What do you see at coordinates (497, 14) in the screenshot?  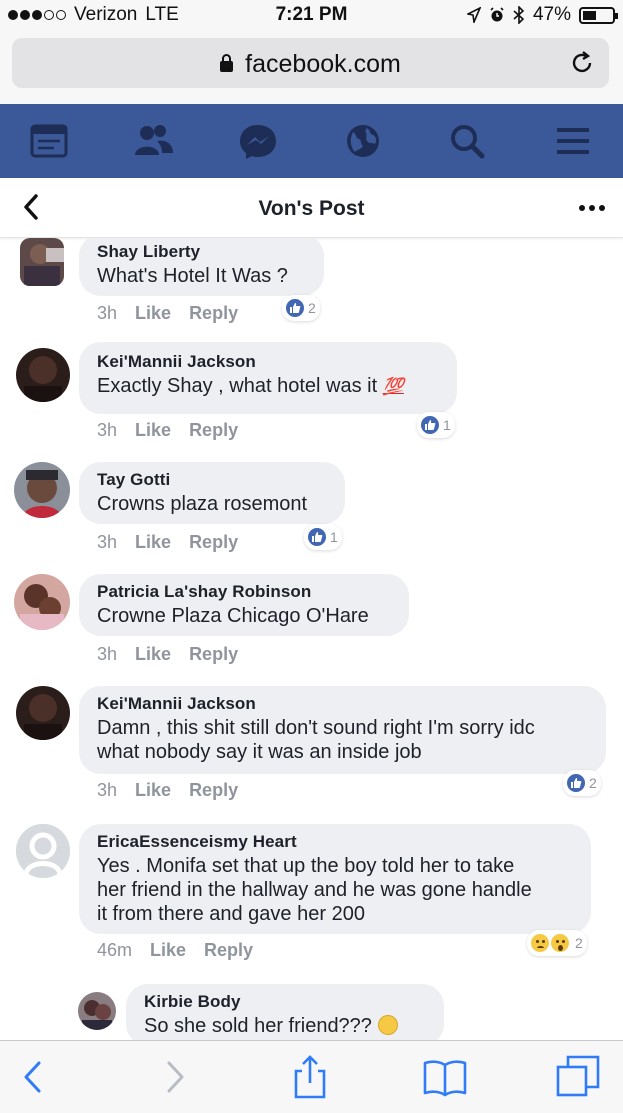 I see `alarm-icon` at bounding box center [497, 14].